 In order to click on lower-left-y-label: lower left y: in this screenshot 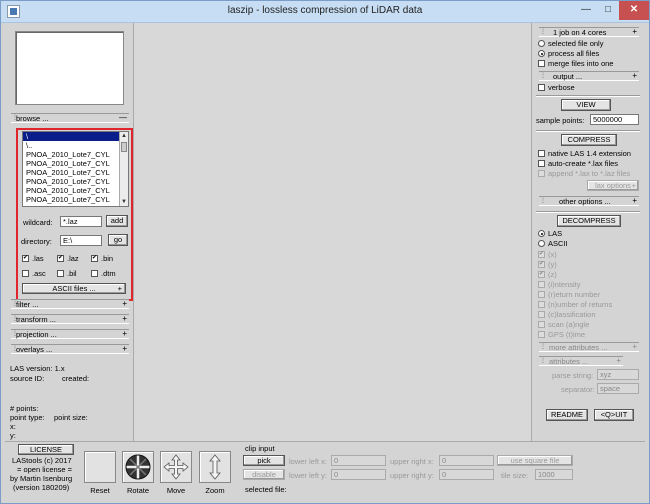, I will do `click(308, 475)`.